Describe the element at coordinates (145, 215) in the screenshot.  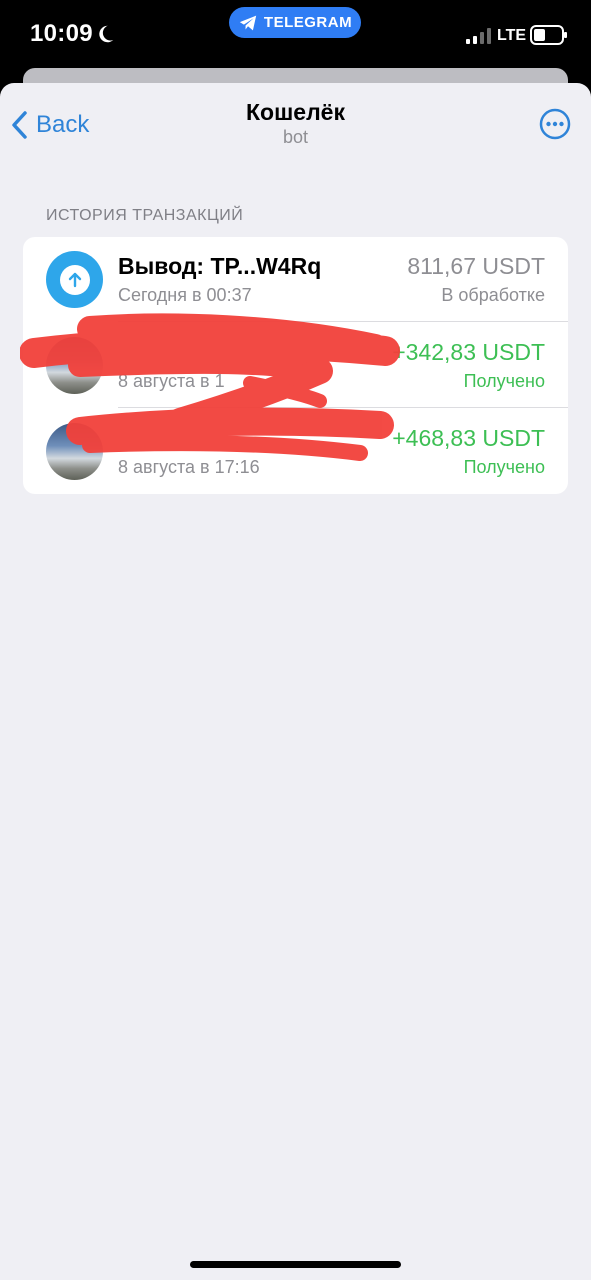
I see `section-header: ИСТОРИЯ ТРАНЗАКЦИЙ` at that location.